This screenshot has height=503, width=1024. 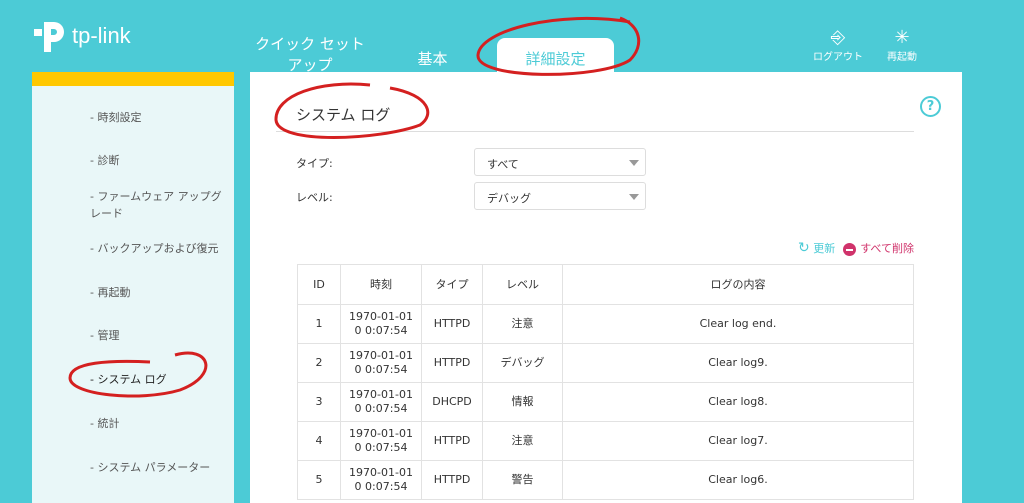 What do you see at coordinates (560, 196) in the screenshot?
I see `level-select: デバッグ` at bounding box center [560, 196].